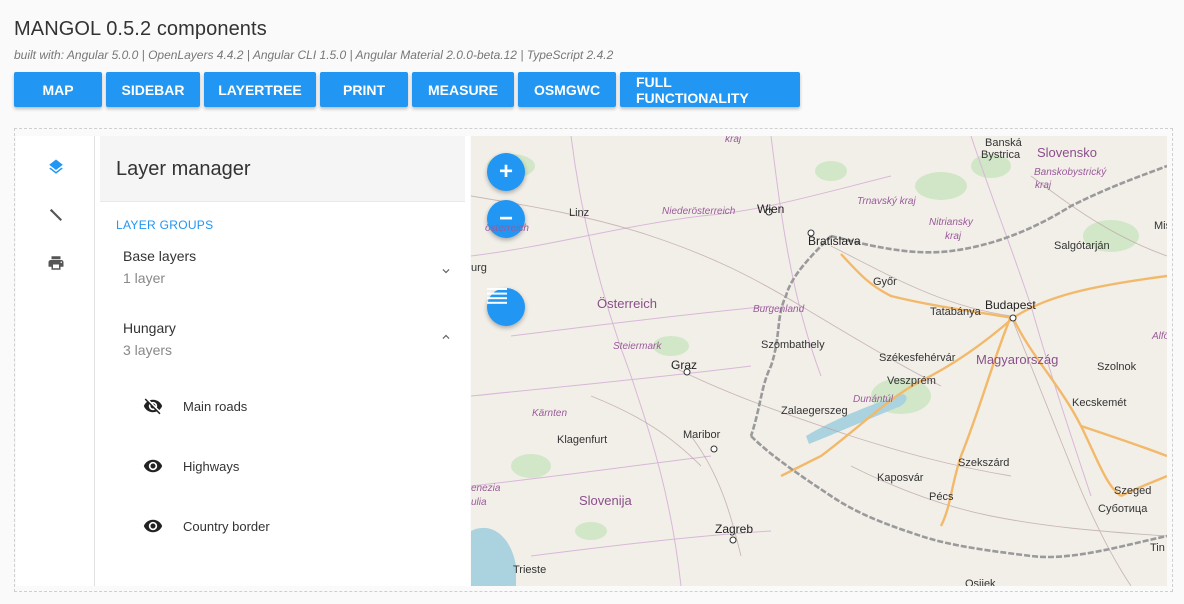 This screenshot has width=1184, height=604. Describe the element at coordinates (637, 346) in the screenshot. I see `map-label: Steiermark` at that location.